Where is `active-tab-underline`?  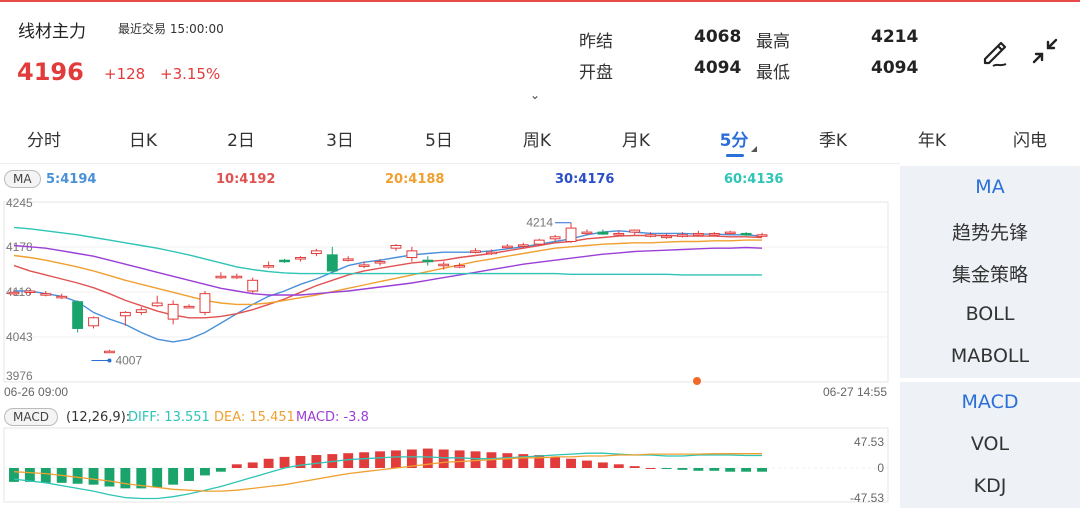
active-tab-underline is located at coordinates (735, 155).